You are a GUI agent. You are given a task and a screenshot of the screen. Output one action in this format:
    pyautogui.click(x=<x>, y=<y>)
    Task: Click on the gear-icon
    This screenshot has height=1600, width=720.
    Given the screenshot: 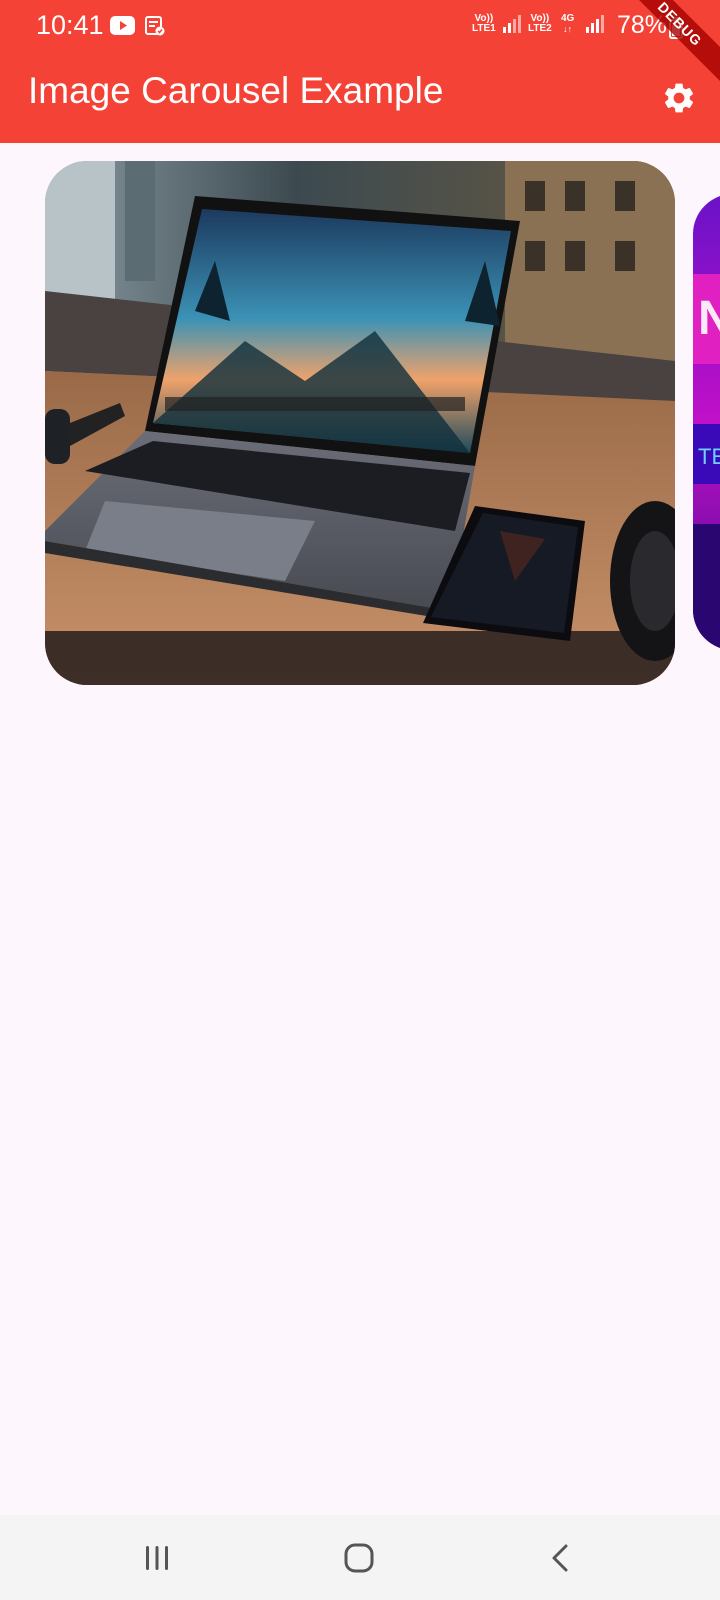 What is the action you would take?
    pyautogui.click(x=679, y=98)
    